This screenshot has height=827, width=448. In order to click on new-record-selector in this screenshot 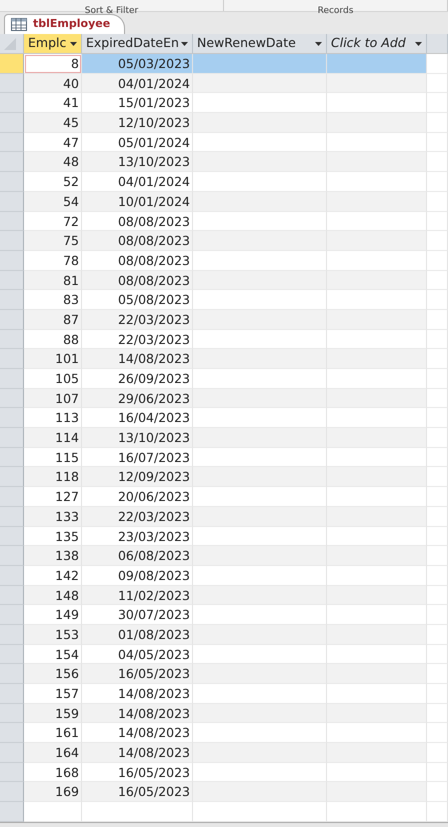, I will do `click(12, 812)`.